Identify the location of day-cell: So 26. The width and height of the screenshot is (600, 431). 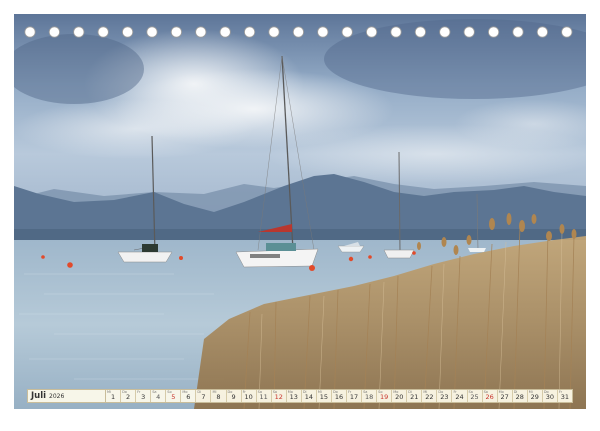
(490, 396).